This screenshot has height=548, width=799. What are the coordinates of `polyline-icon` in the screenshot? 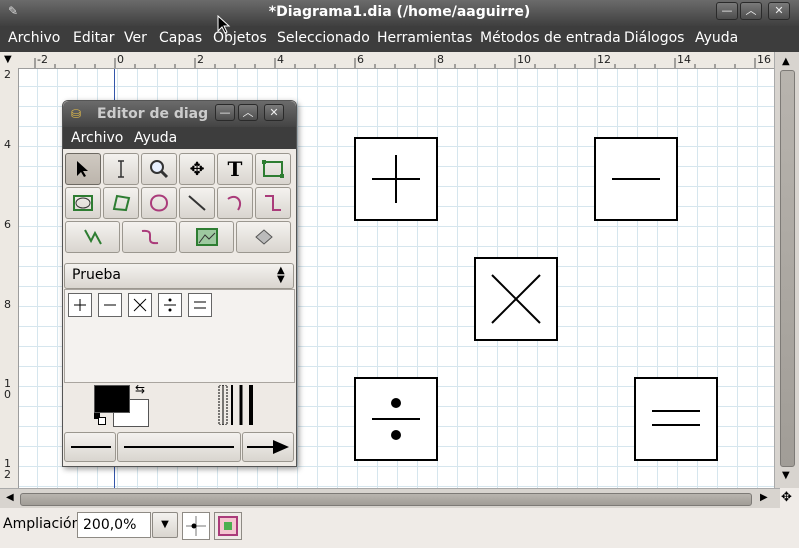 It's located at (92, 237).